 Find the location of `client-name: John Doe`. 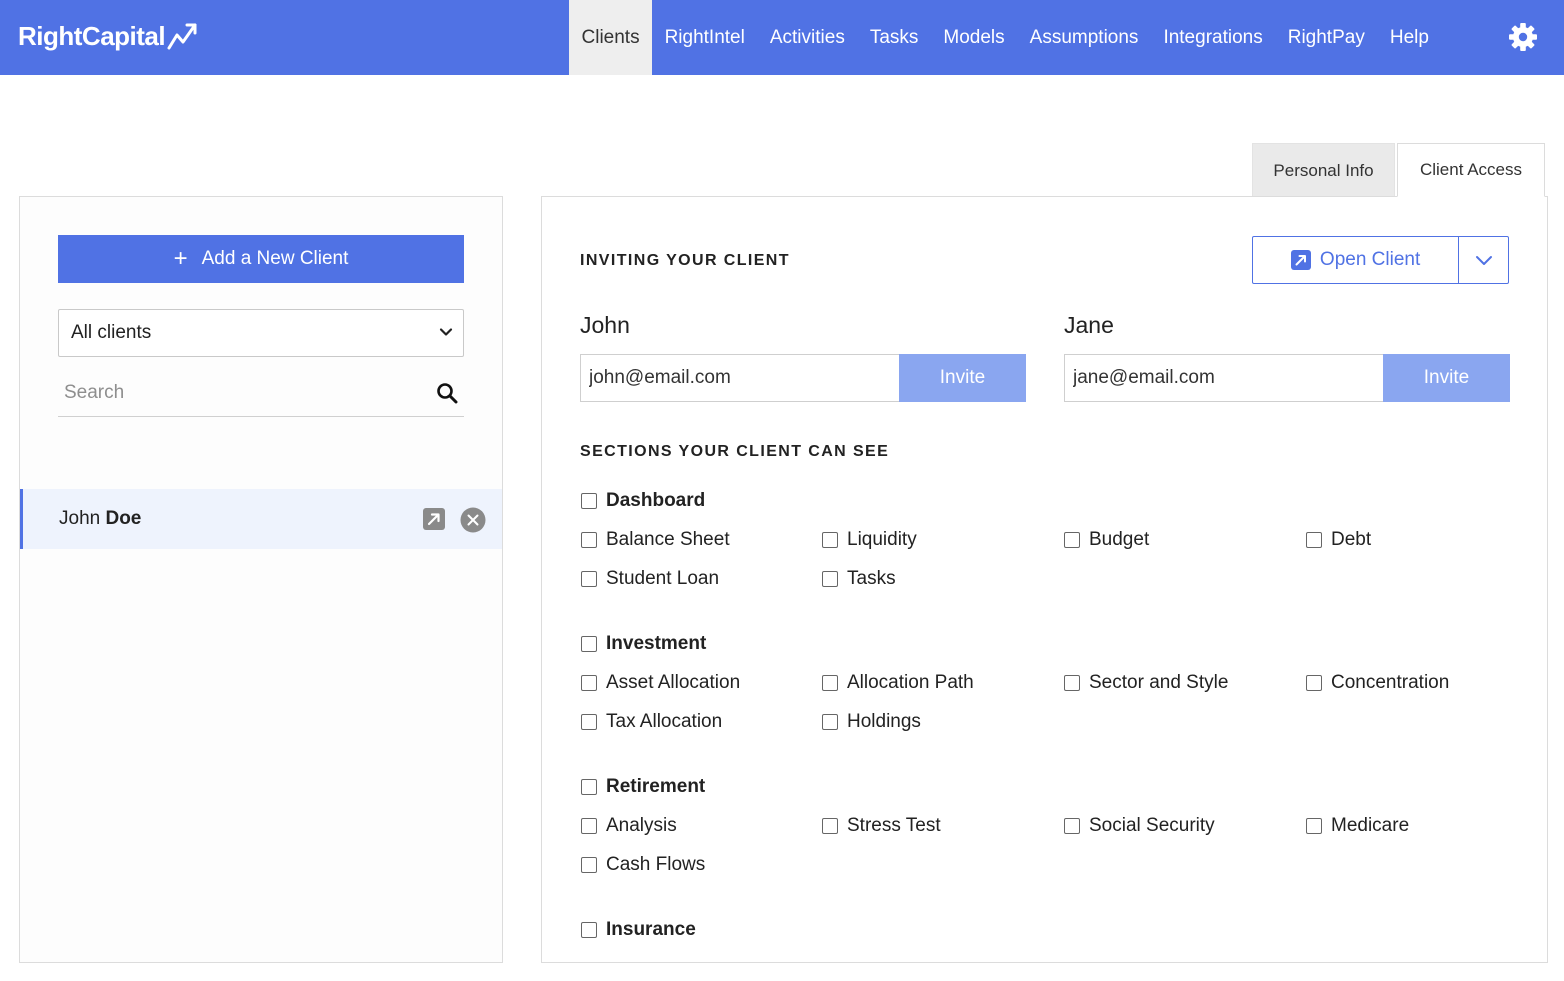

client-name: John Doe is located at coordinates (100, 519).